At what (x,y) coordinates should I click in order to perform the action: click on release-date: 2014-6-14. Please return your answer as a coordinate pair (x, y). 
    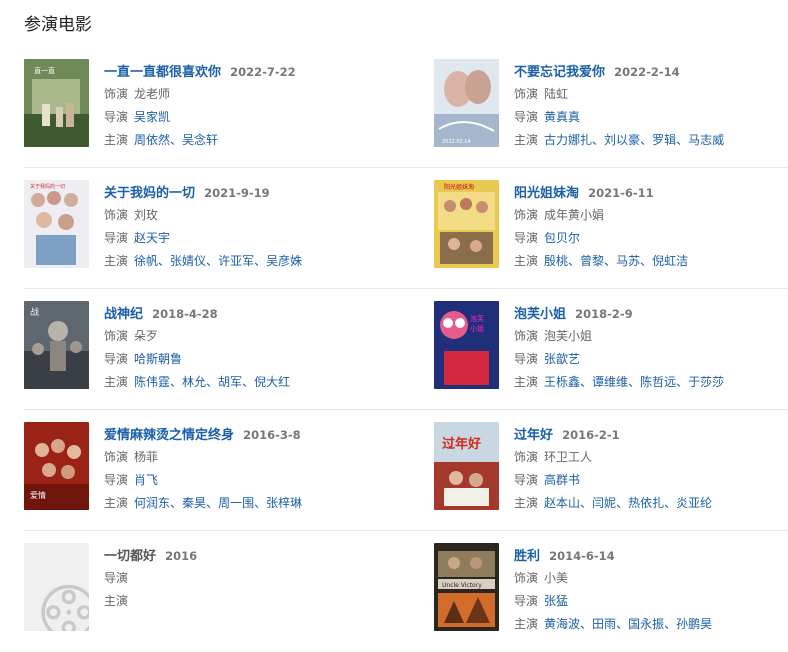
    Looking at the image, I should click on (582, 556).